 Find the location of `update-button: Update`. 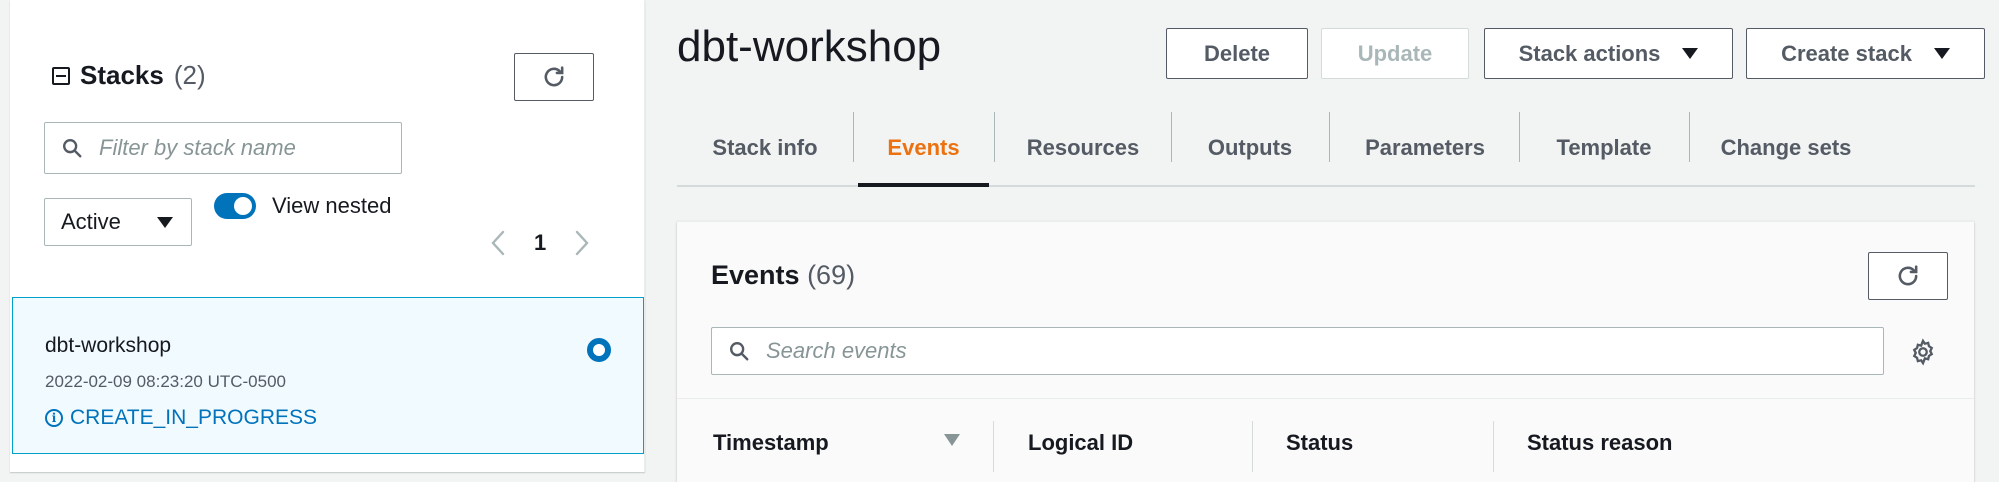

update-button: Update is located at coordinates (1395, 53).